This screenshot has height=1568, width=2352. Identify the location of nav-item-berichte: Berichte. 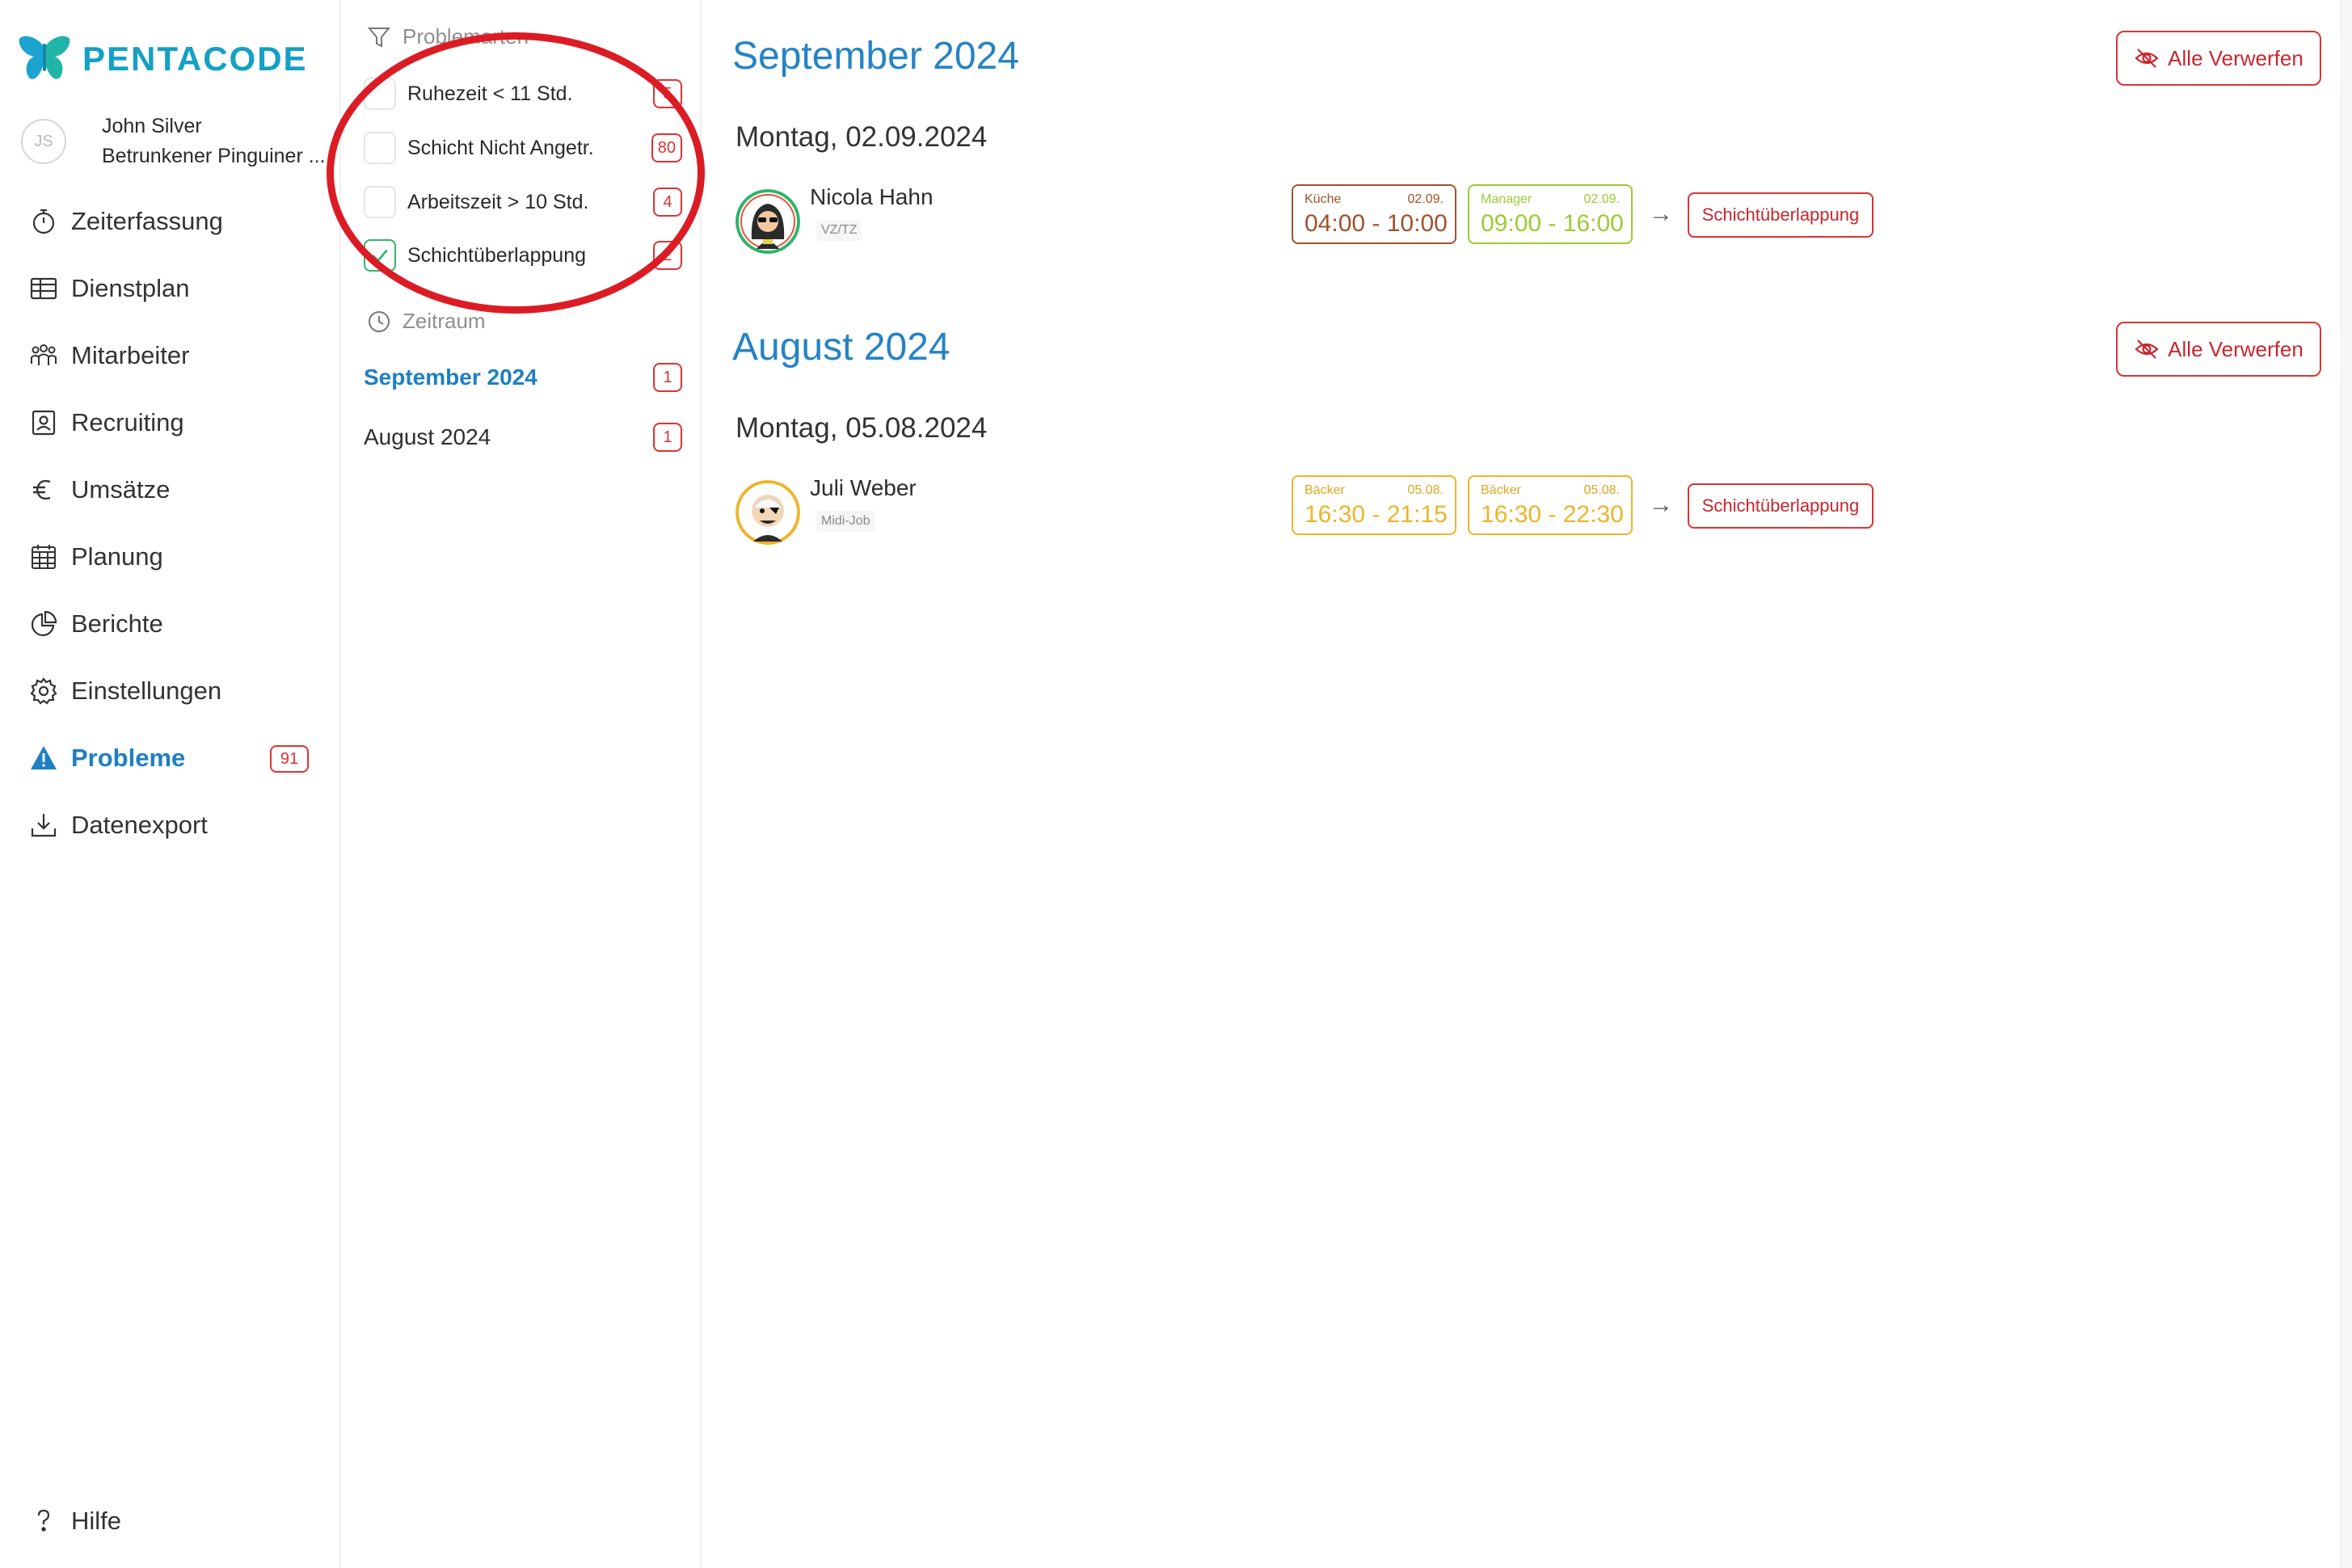
(169, 624).